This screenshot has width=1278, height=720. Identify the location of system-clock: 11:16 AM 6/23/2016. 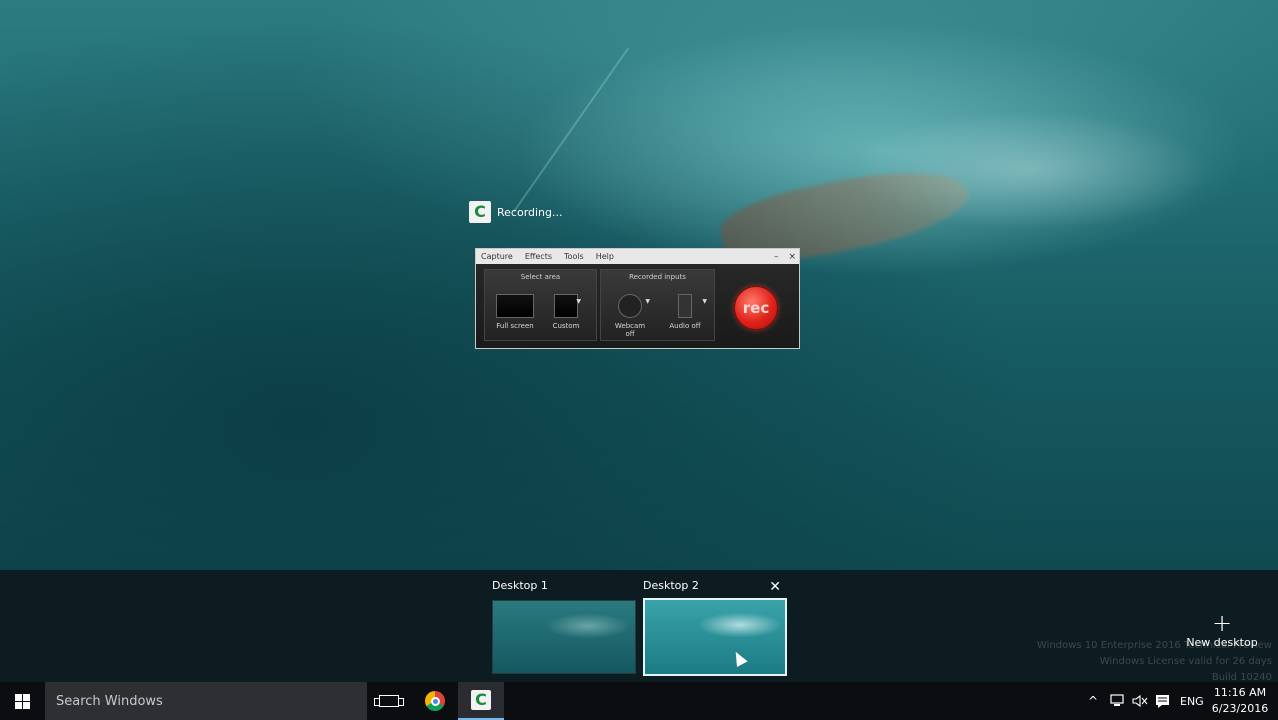
(1240, 701).